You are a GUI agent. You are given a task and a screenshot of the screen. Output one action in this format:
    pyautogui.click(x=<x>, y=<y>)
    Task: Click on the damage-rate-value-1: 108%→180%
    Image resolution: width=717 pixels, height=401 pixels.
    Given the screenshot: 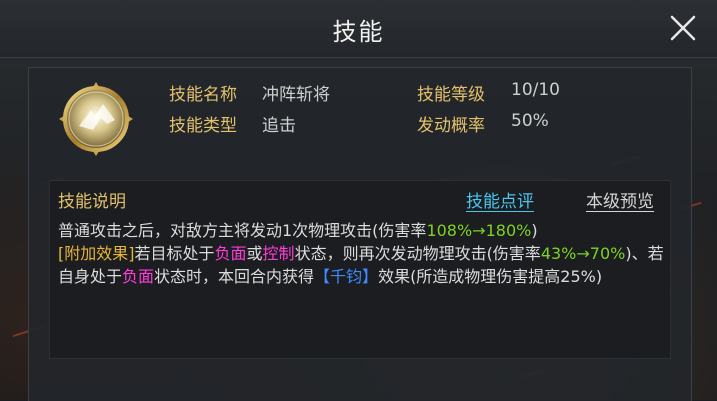 What is the action you would take?
    pyautogui.click(x=479, y=230)
    